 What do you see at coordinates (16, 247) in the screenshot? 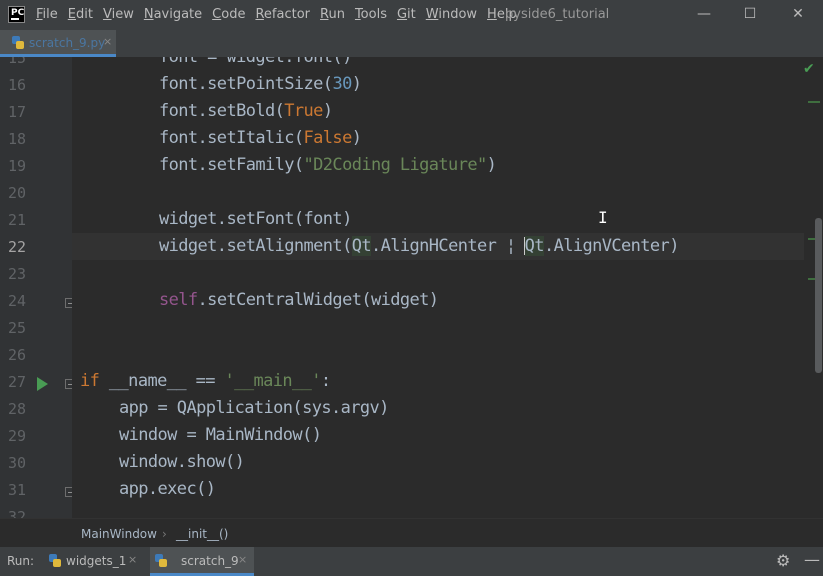
I see `line-number: 22` at bounding box center [16, 247].